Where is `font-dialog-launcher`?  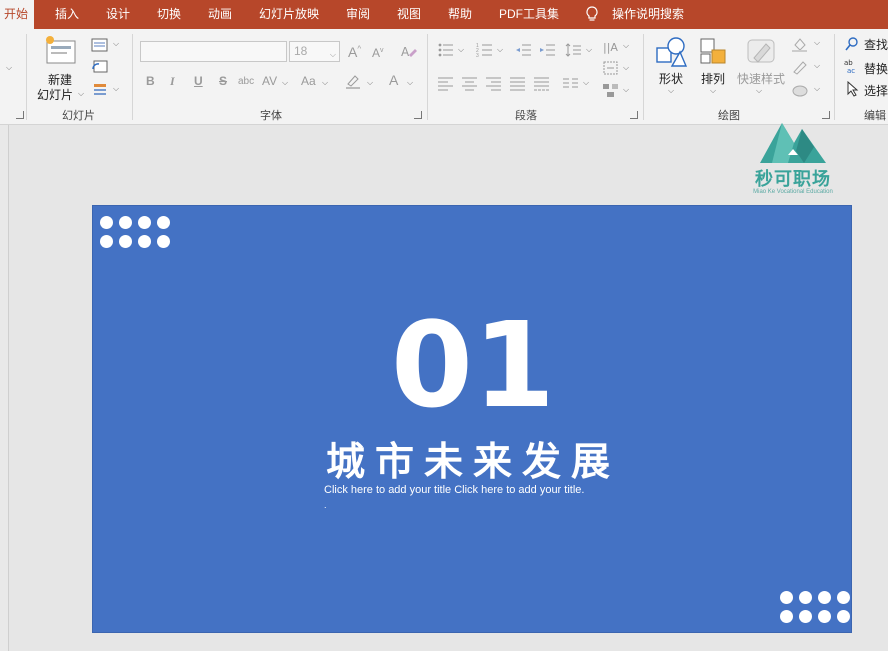 font-dialog-launcher is located at coordinates (418, 115).